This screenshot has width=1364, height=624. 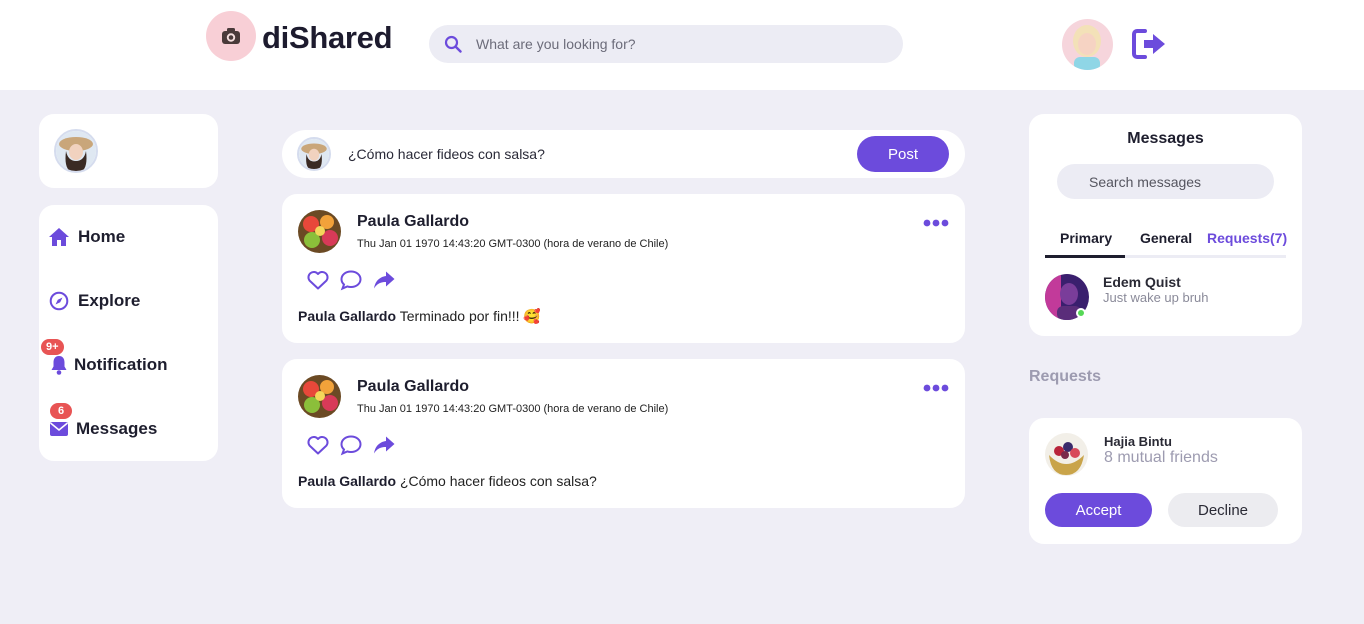 I want to click on request-mutual-friends: 8 mutual friends, so click(x=1161, y=457).